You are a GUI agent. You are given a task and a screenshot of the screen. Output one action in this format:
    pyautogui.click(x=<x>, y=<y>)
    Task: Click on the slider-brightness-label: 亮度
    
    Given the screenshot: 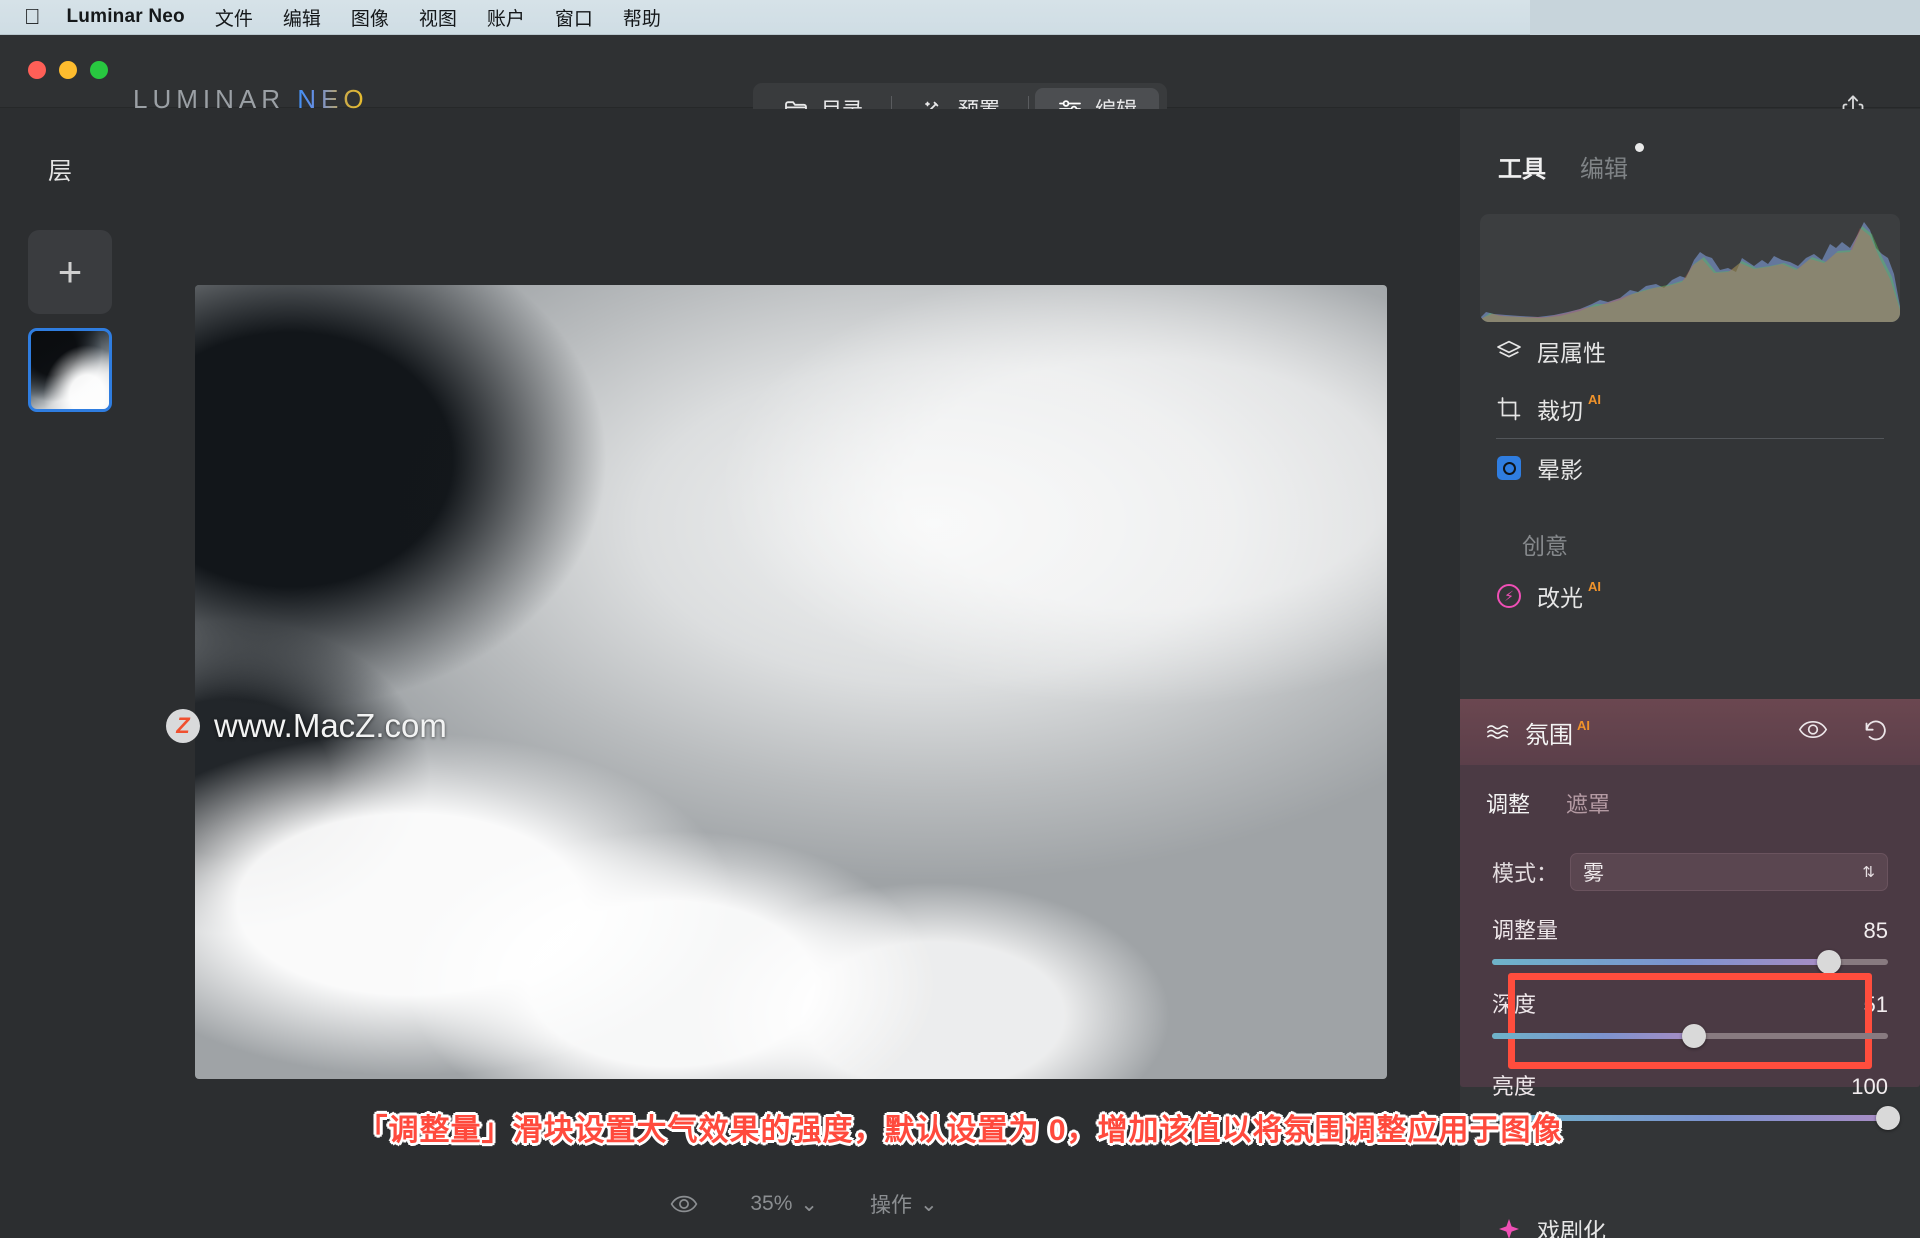 What is the action you would take?
    pyautogui.click(x=1514, y=1086)
    